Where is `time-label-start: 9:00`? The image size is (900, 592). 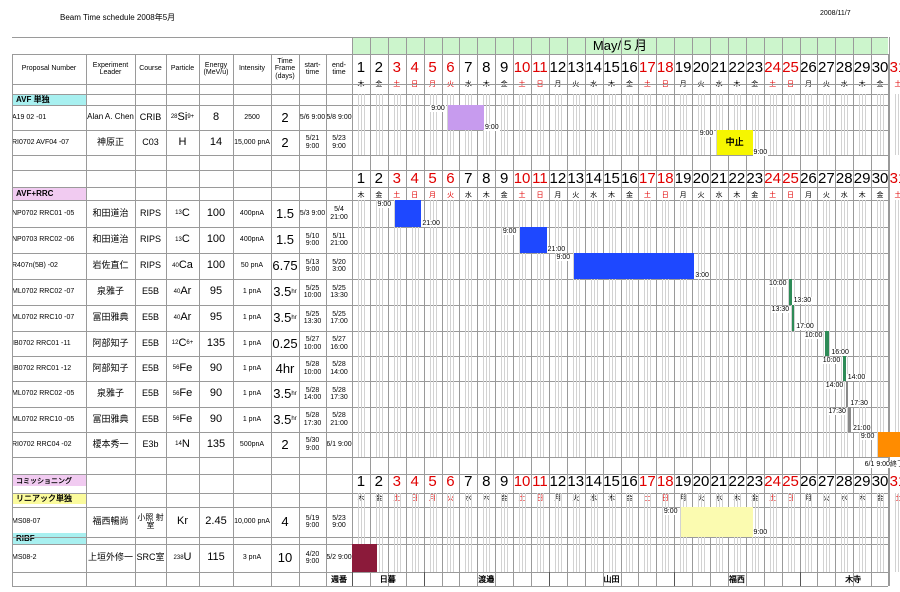 time-label-start: 9:00 is located at coordinates (867, 436).